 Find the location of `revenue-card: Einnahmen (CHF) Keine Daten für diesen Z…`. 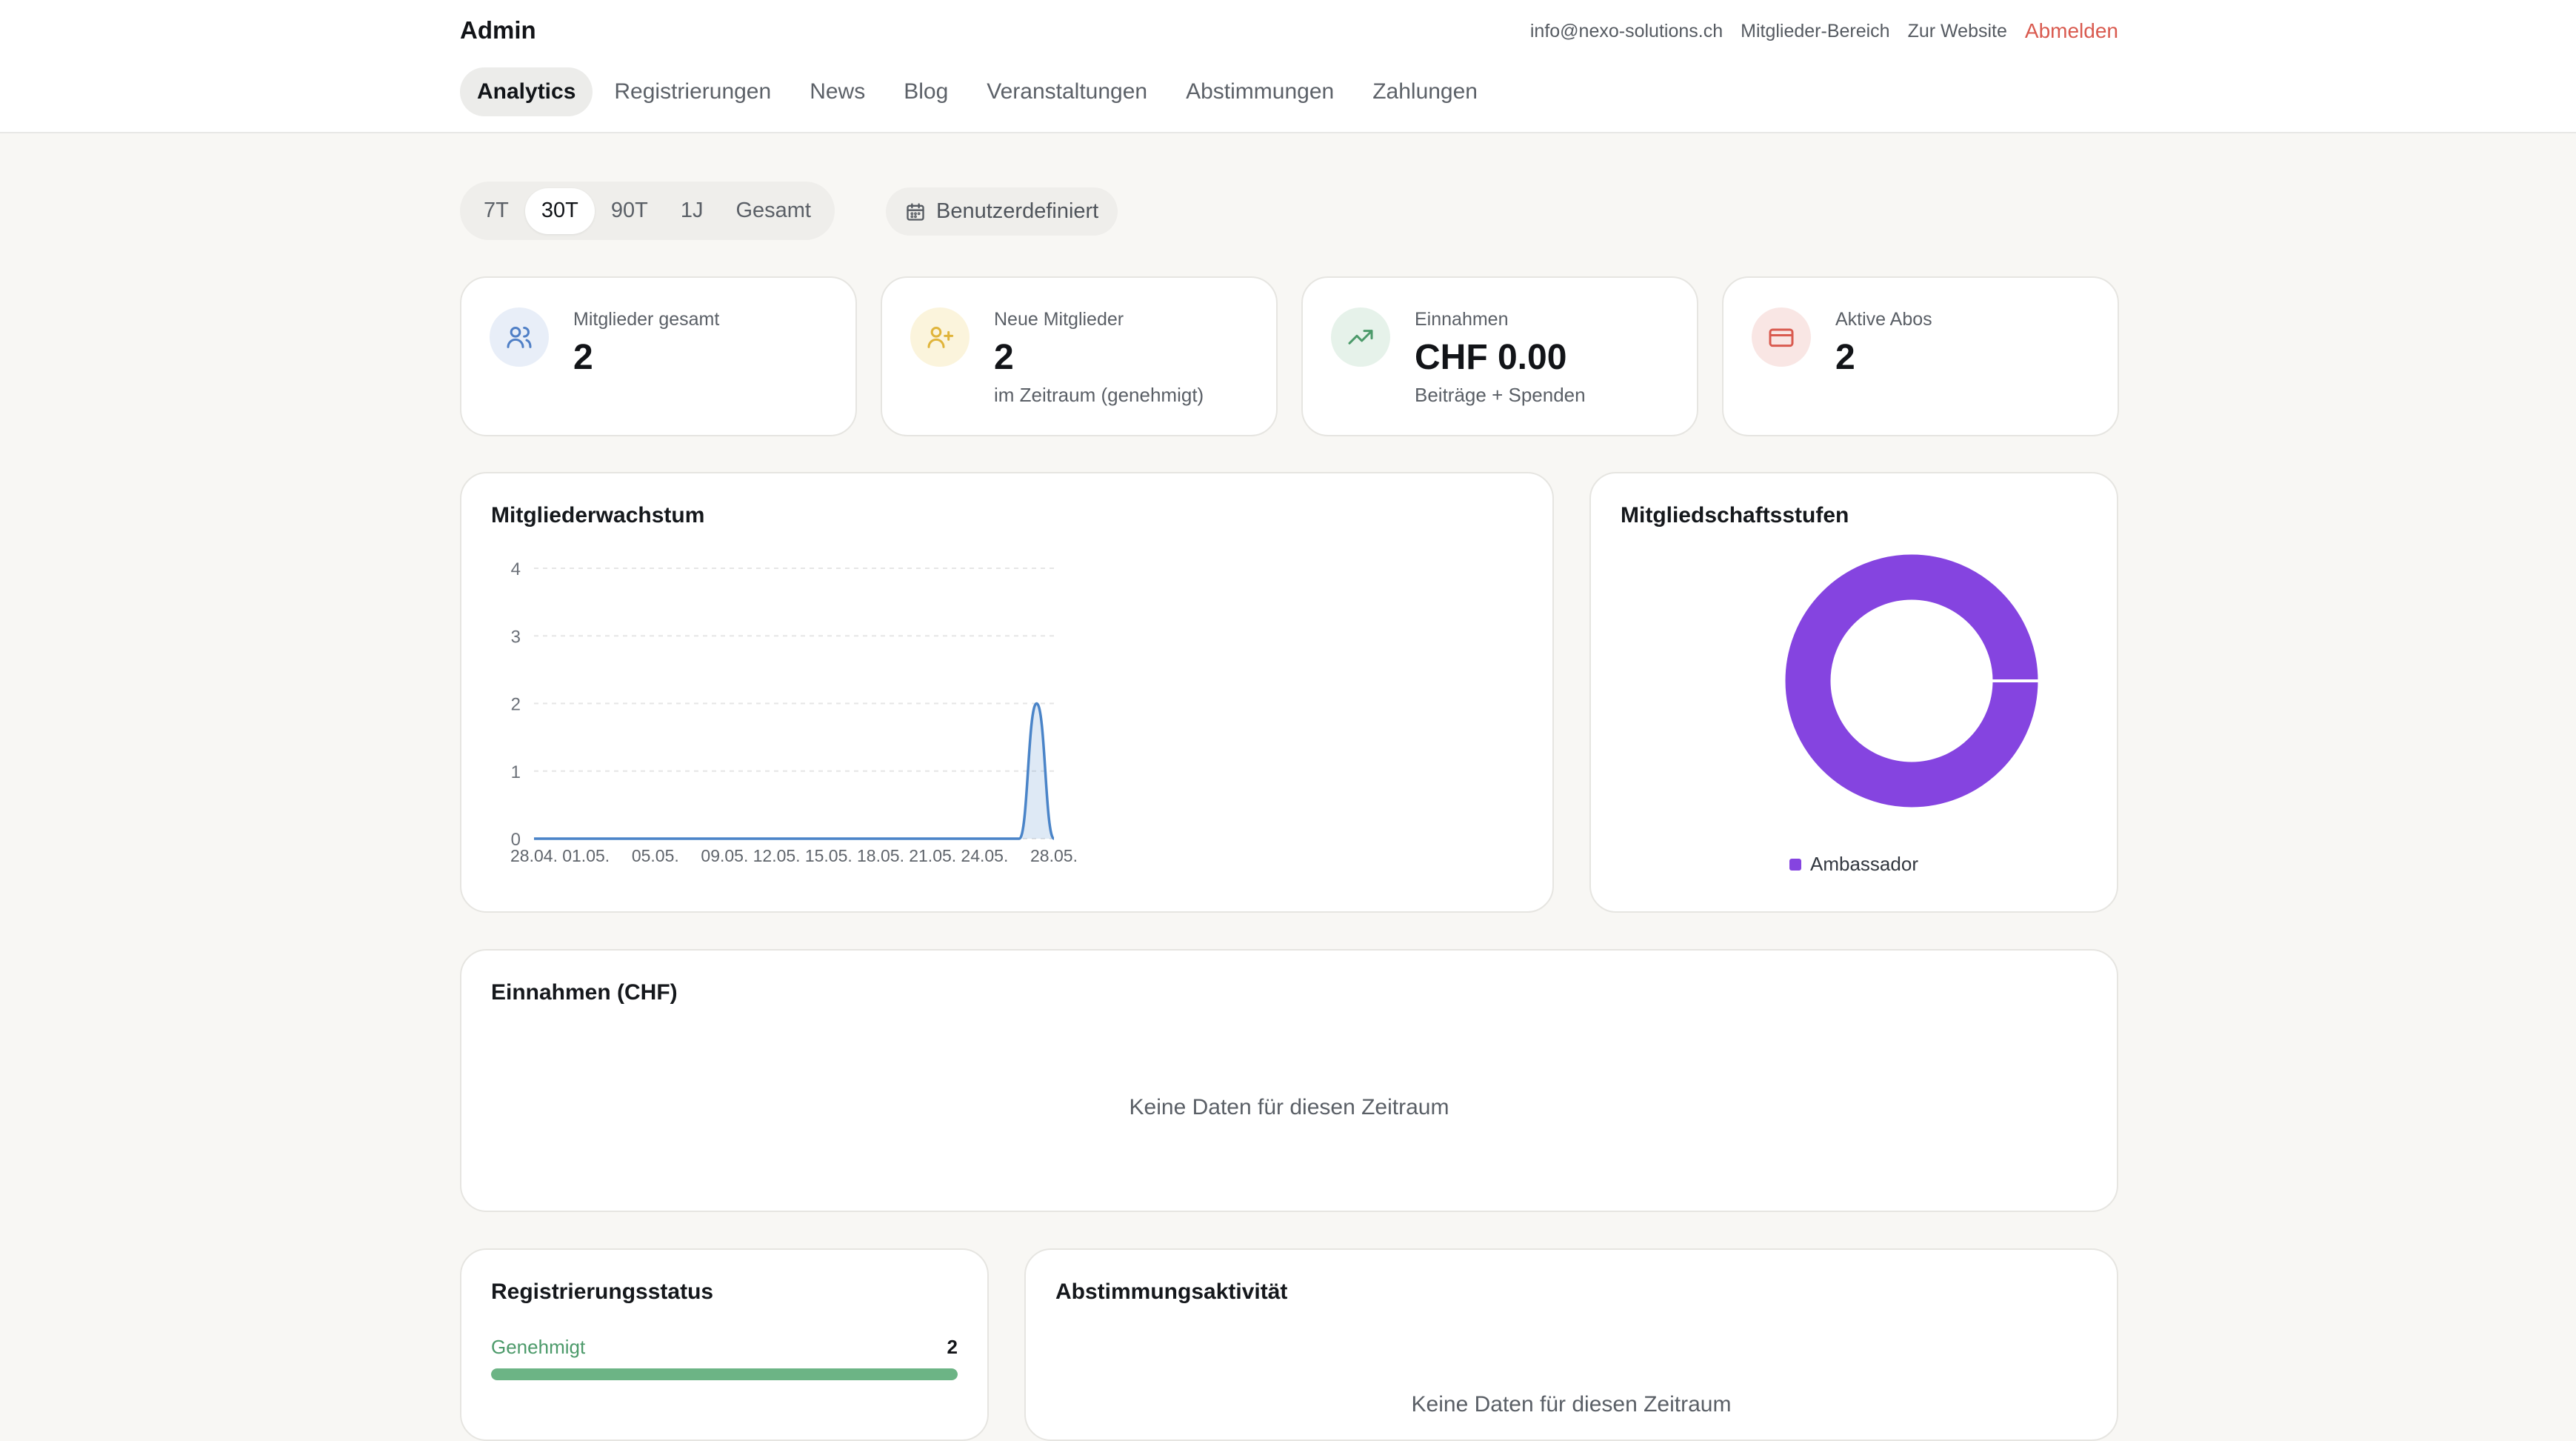

revenue-card: Einnahmen (CHF) Keine Daten für diesen Z… is located at coordinates (1289, 1080).